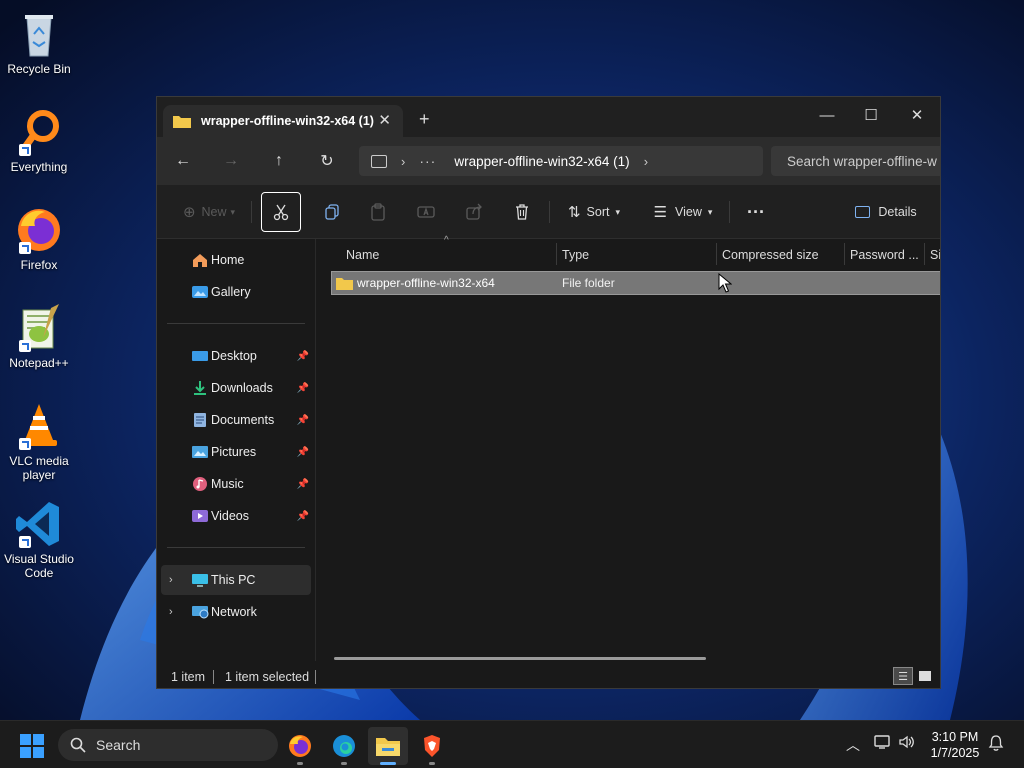 This screenshot has height=768, width=1024. Describe the element at coordinates (344, 746) in the screenshot. I see `taskbar-app-edge` at that location.